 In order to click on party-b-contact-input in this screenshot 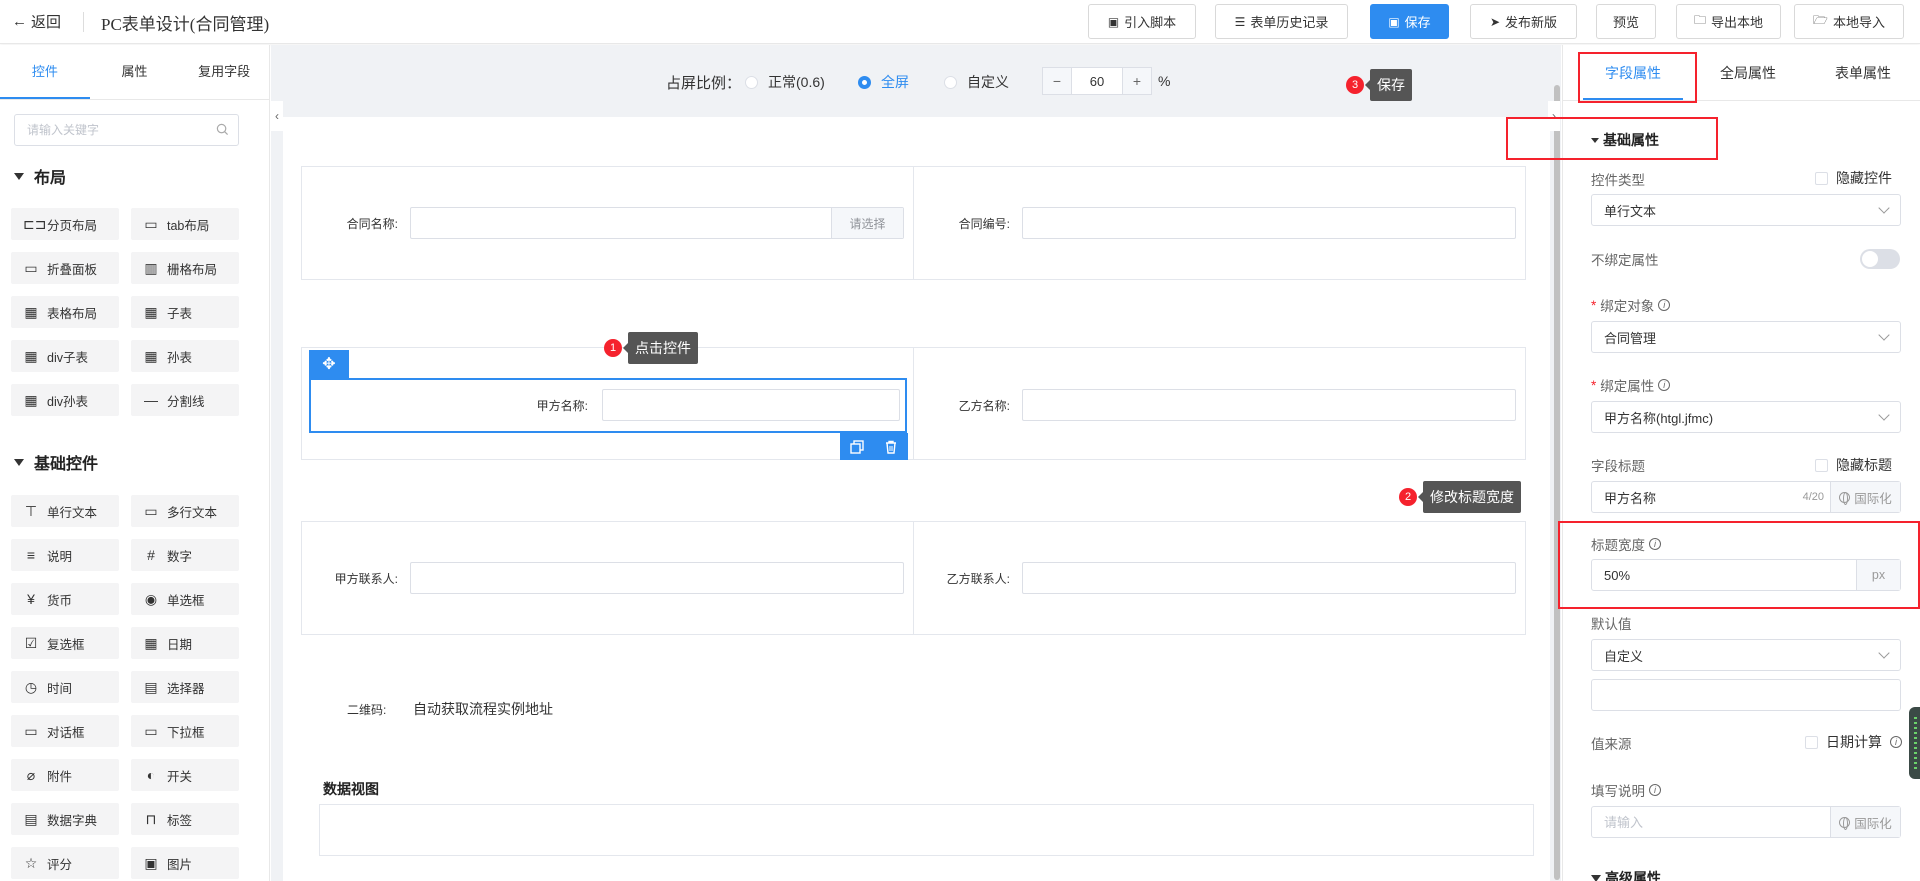, I will do `click(1269, 578)`.